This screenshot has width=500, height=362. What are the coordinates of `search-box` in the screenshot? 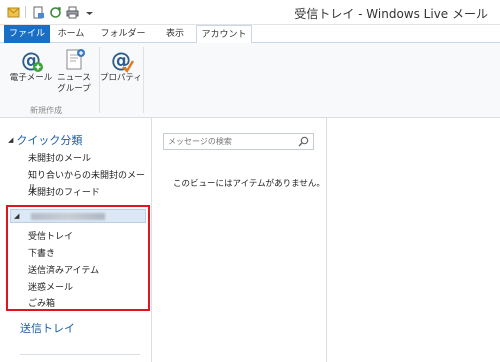 It's located at (238, 141).